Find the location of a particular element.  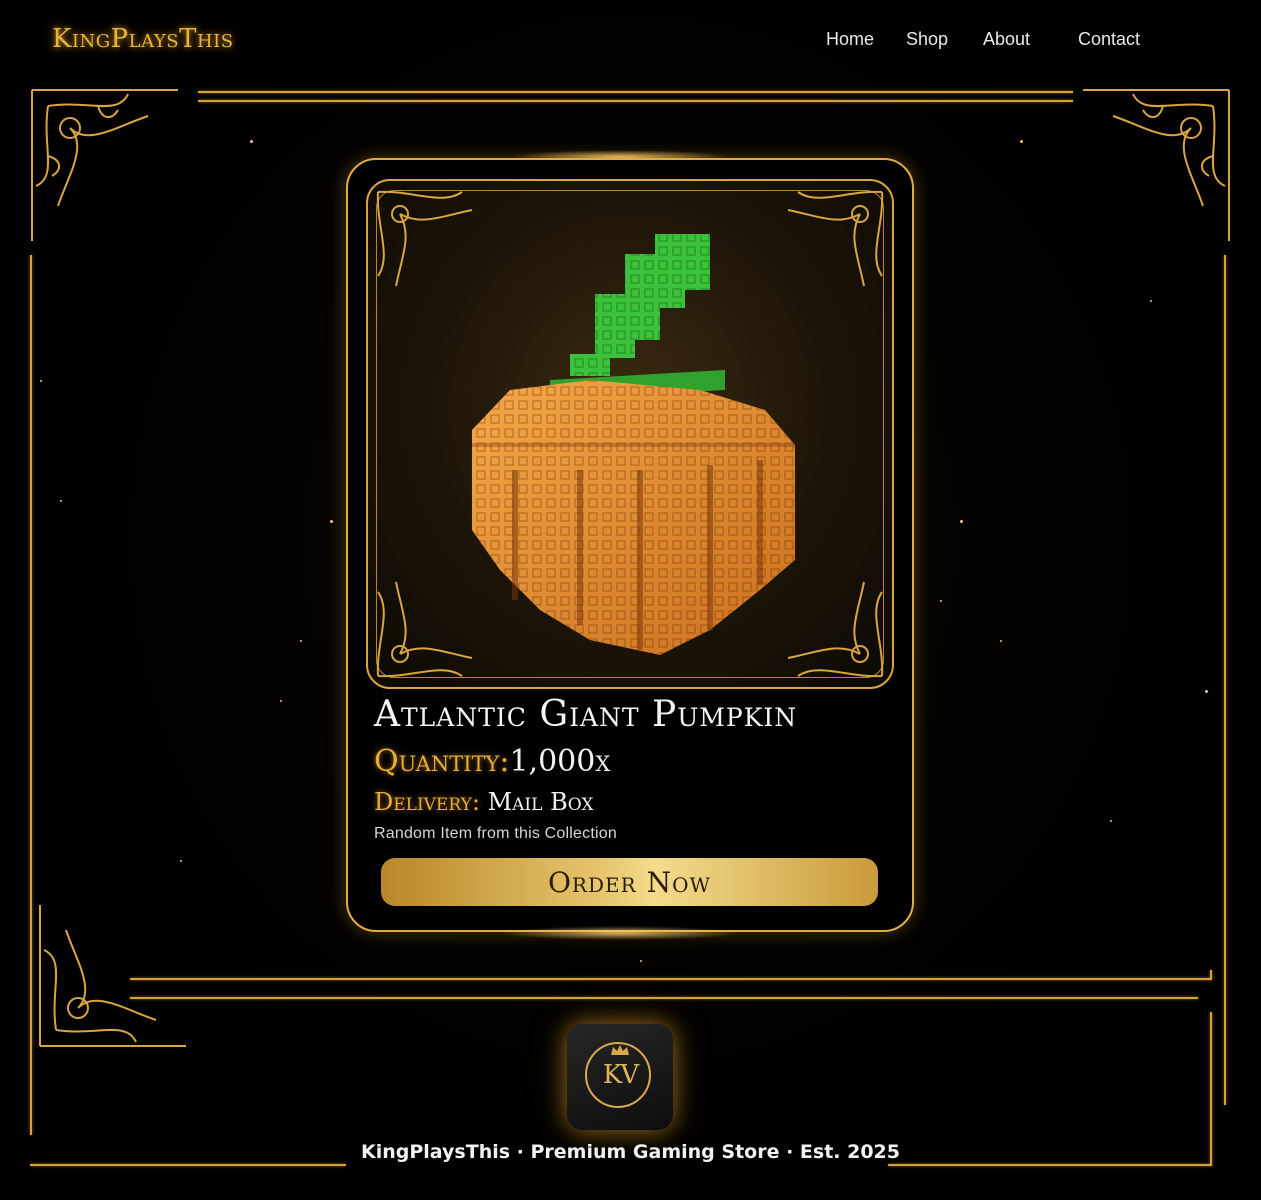

ornament-bottom-left-icon is located at coordinates (112, 976).